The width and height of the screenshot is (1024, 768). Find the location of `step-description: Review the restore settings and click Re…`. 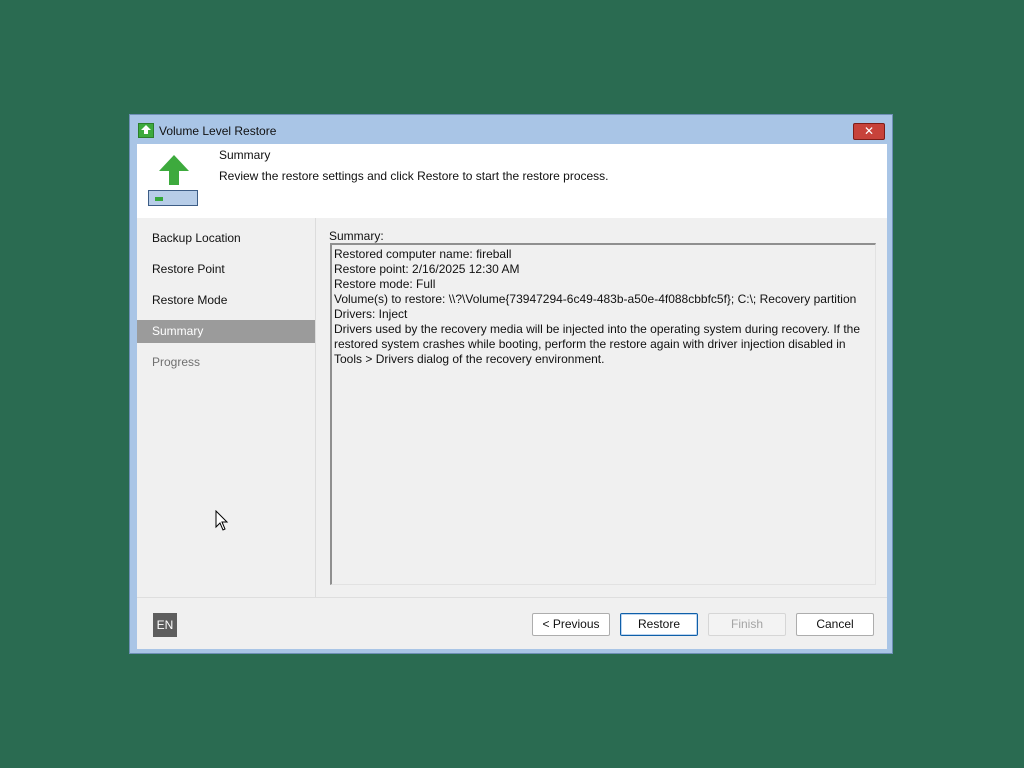

step-description: Review the restore settings and click Re… is located at coordinates (414, 176).